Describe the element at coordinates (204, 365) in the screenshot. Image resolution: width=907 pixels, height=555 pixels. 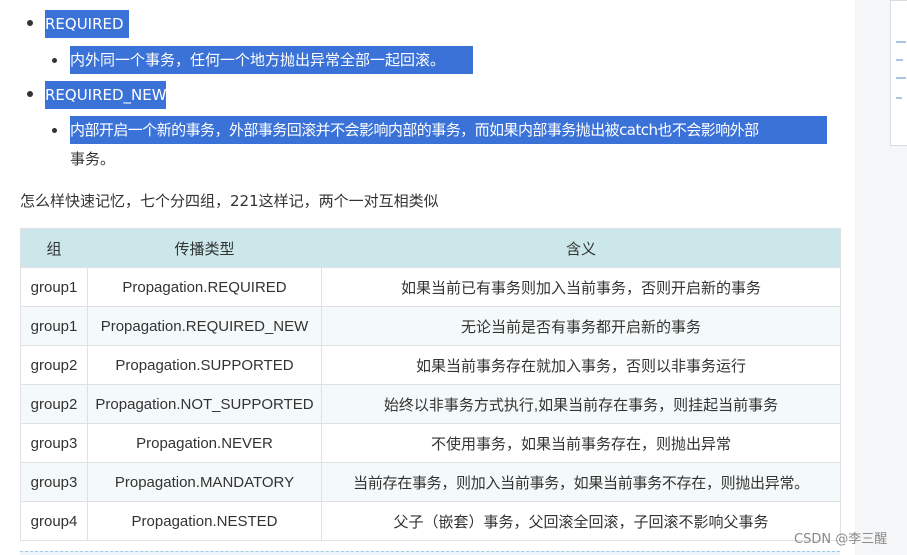
I see `cell-type: Propagation.SUPPORTED` at that location.